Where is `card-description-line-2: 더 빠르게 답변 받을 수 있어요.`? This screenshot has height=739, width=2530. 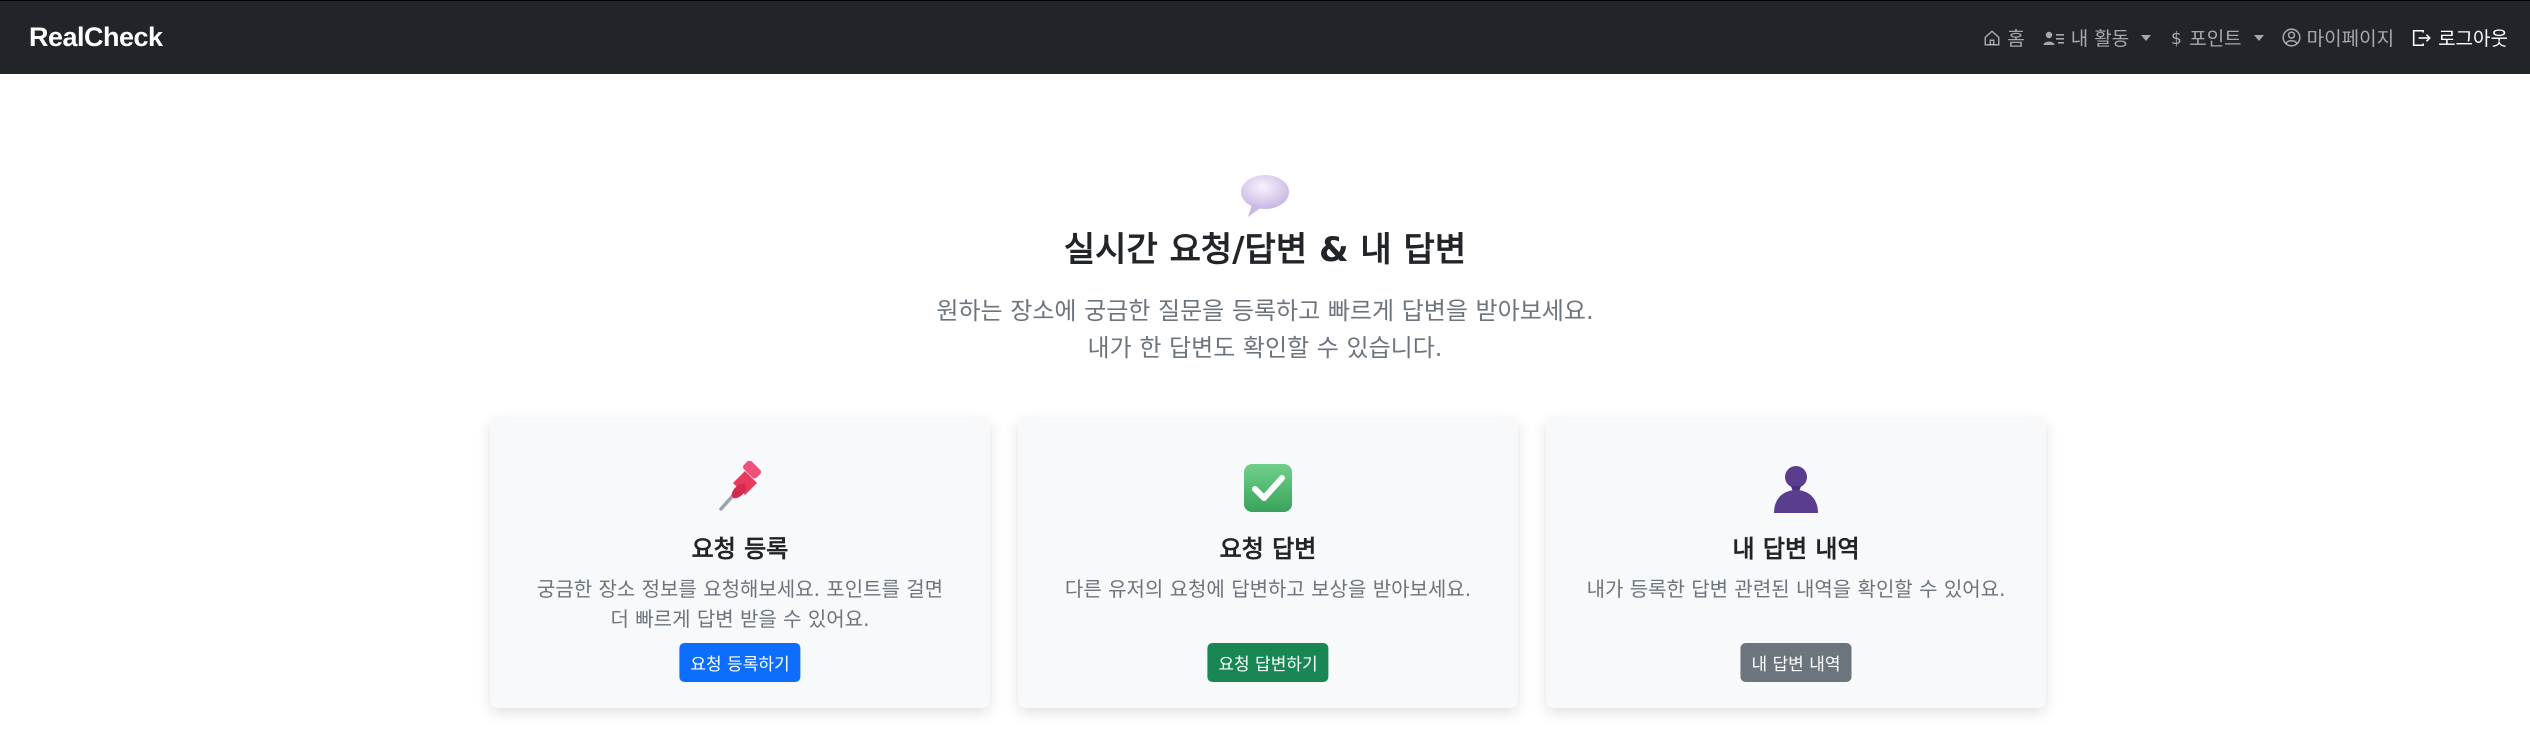
card-description-line-2: 더 빠르게 답변 받을 수 있어요. is located at coordinates (740, 619).